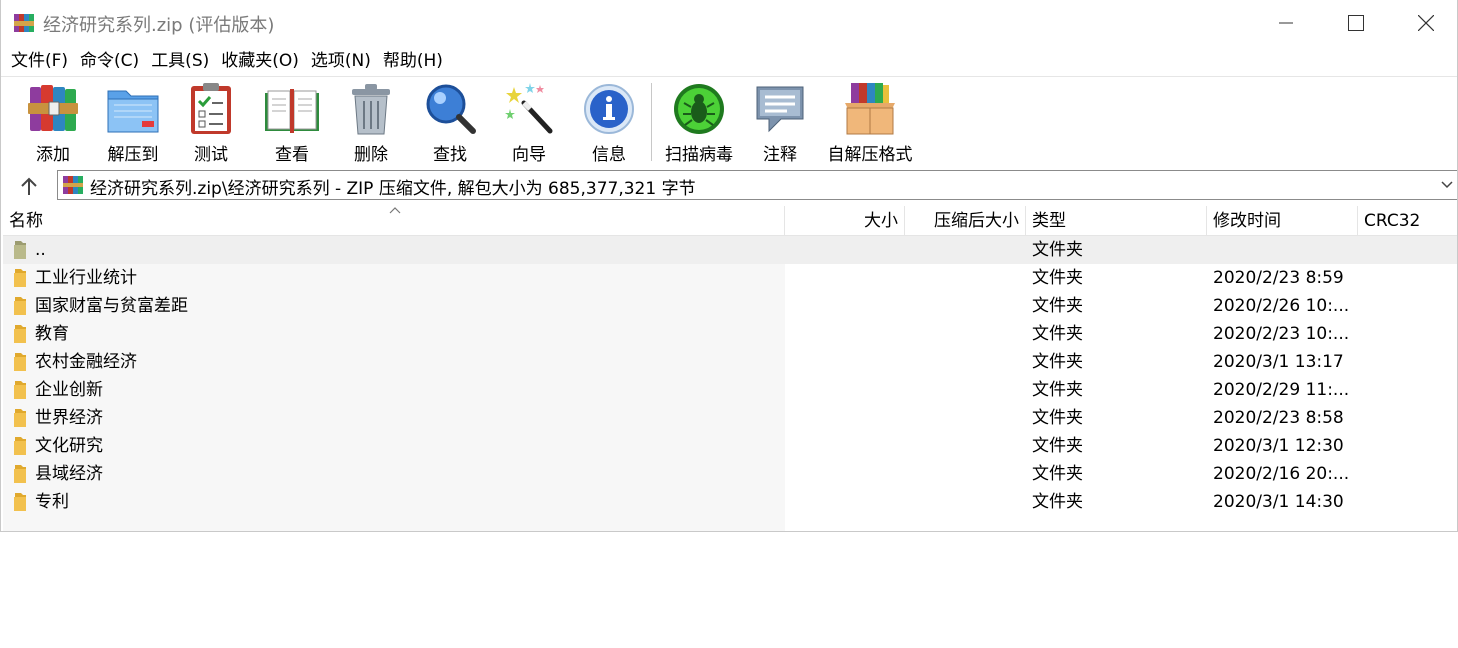 The width and height of the screenshot is (1458, 648). I want to click on window-title: 经济研究系列.zip (评估版本), so click(159, 25).